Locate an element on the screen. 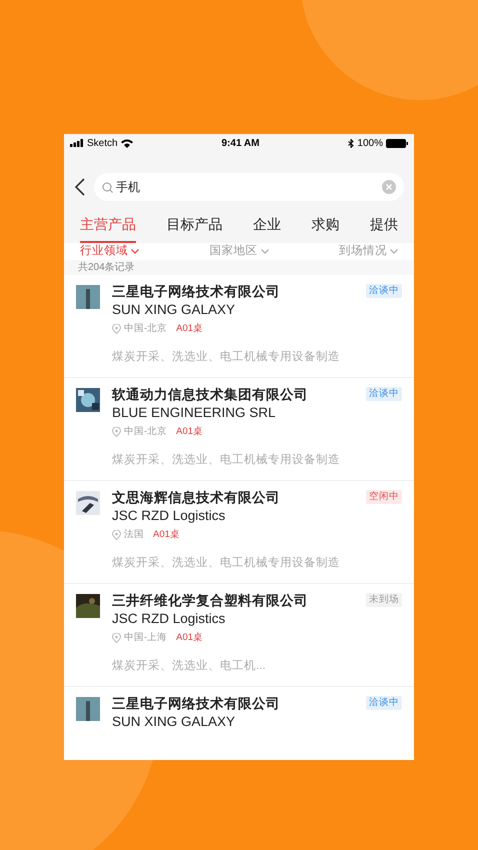 This screenshot has width=478, height=850. bluetooth-icon is located at coordinates (351, 143).